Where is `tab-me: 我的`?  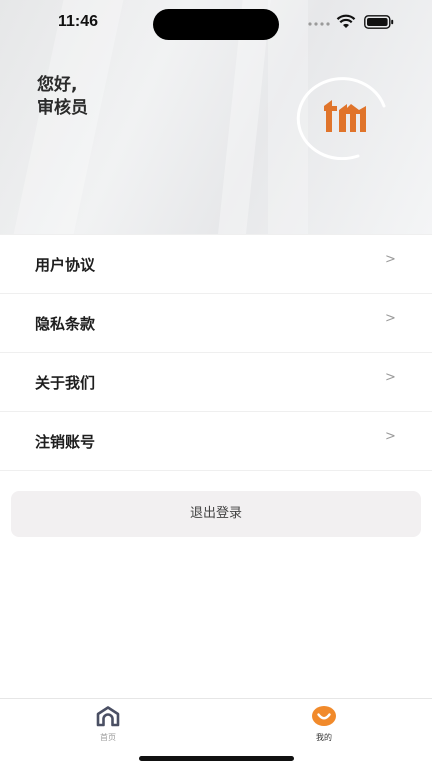 tab-me: 我的 is located at coordinates (324, 724).